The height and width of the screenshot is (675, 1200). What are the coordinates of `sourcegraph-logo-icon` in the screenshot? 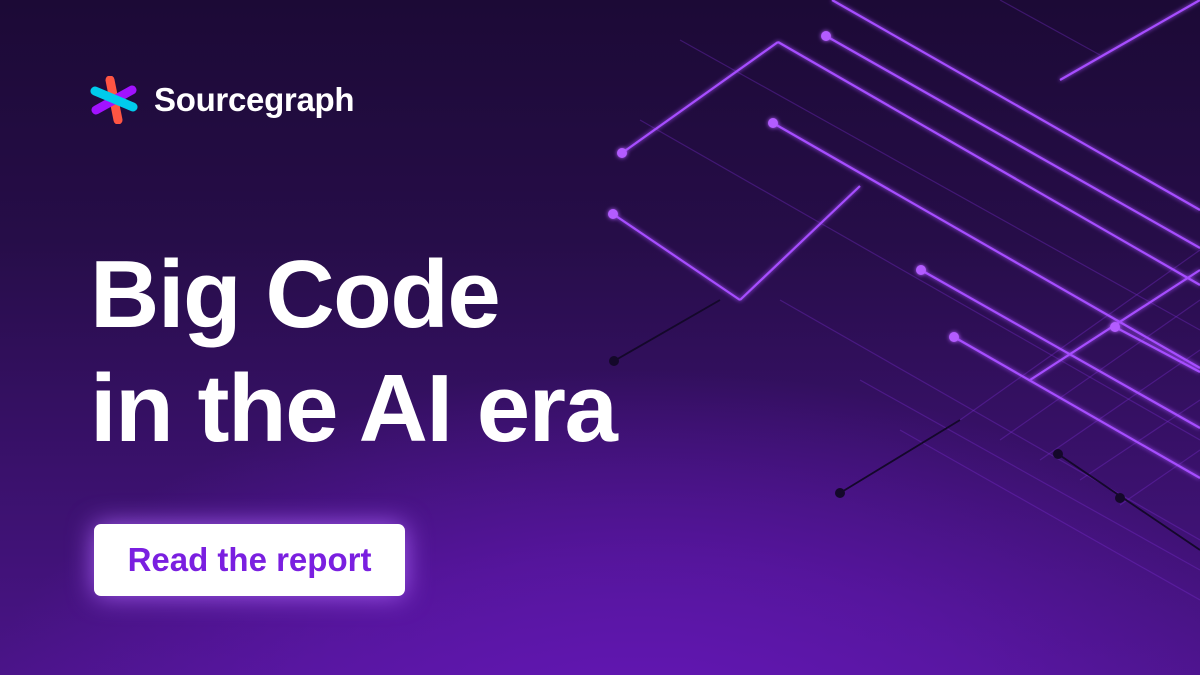 It's located at (114, 100).